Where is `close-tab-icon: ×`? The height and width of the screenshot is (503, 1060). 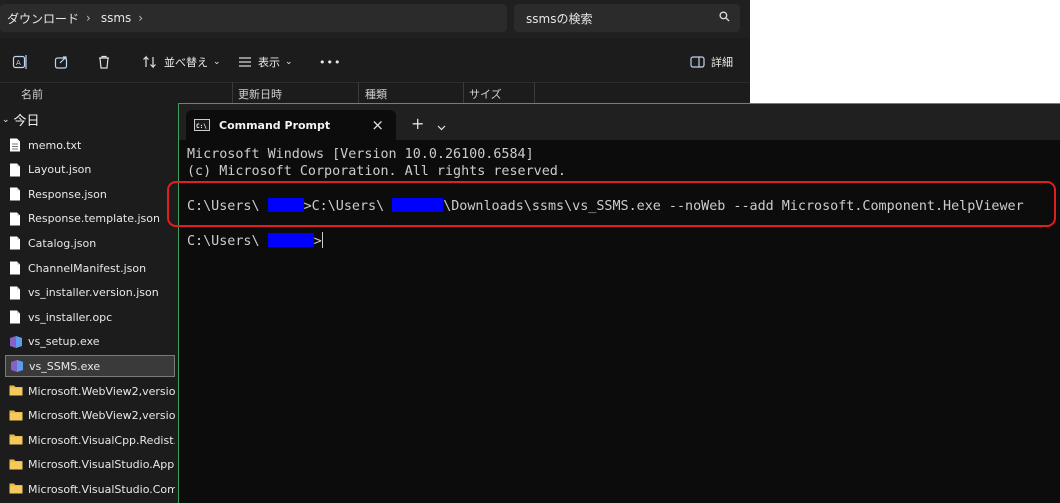
close-tab-icon: × is located at coordinates (377, 125).